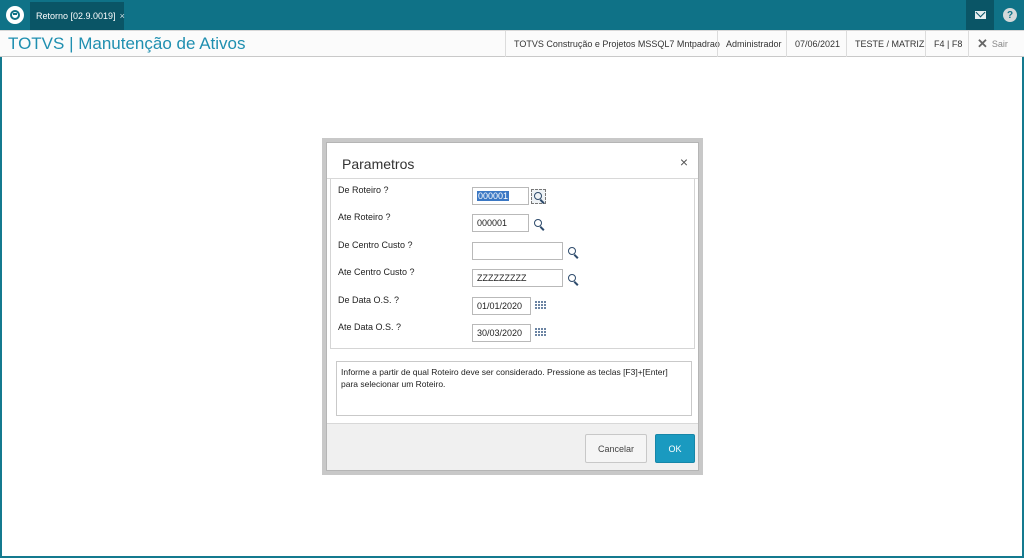 The width and height of the screenshot is (1024, 558). I want to click on param-label: De Roteiro ?, so click(363, 190).